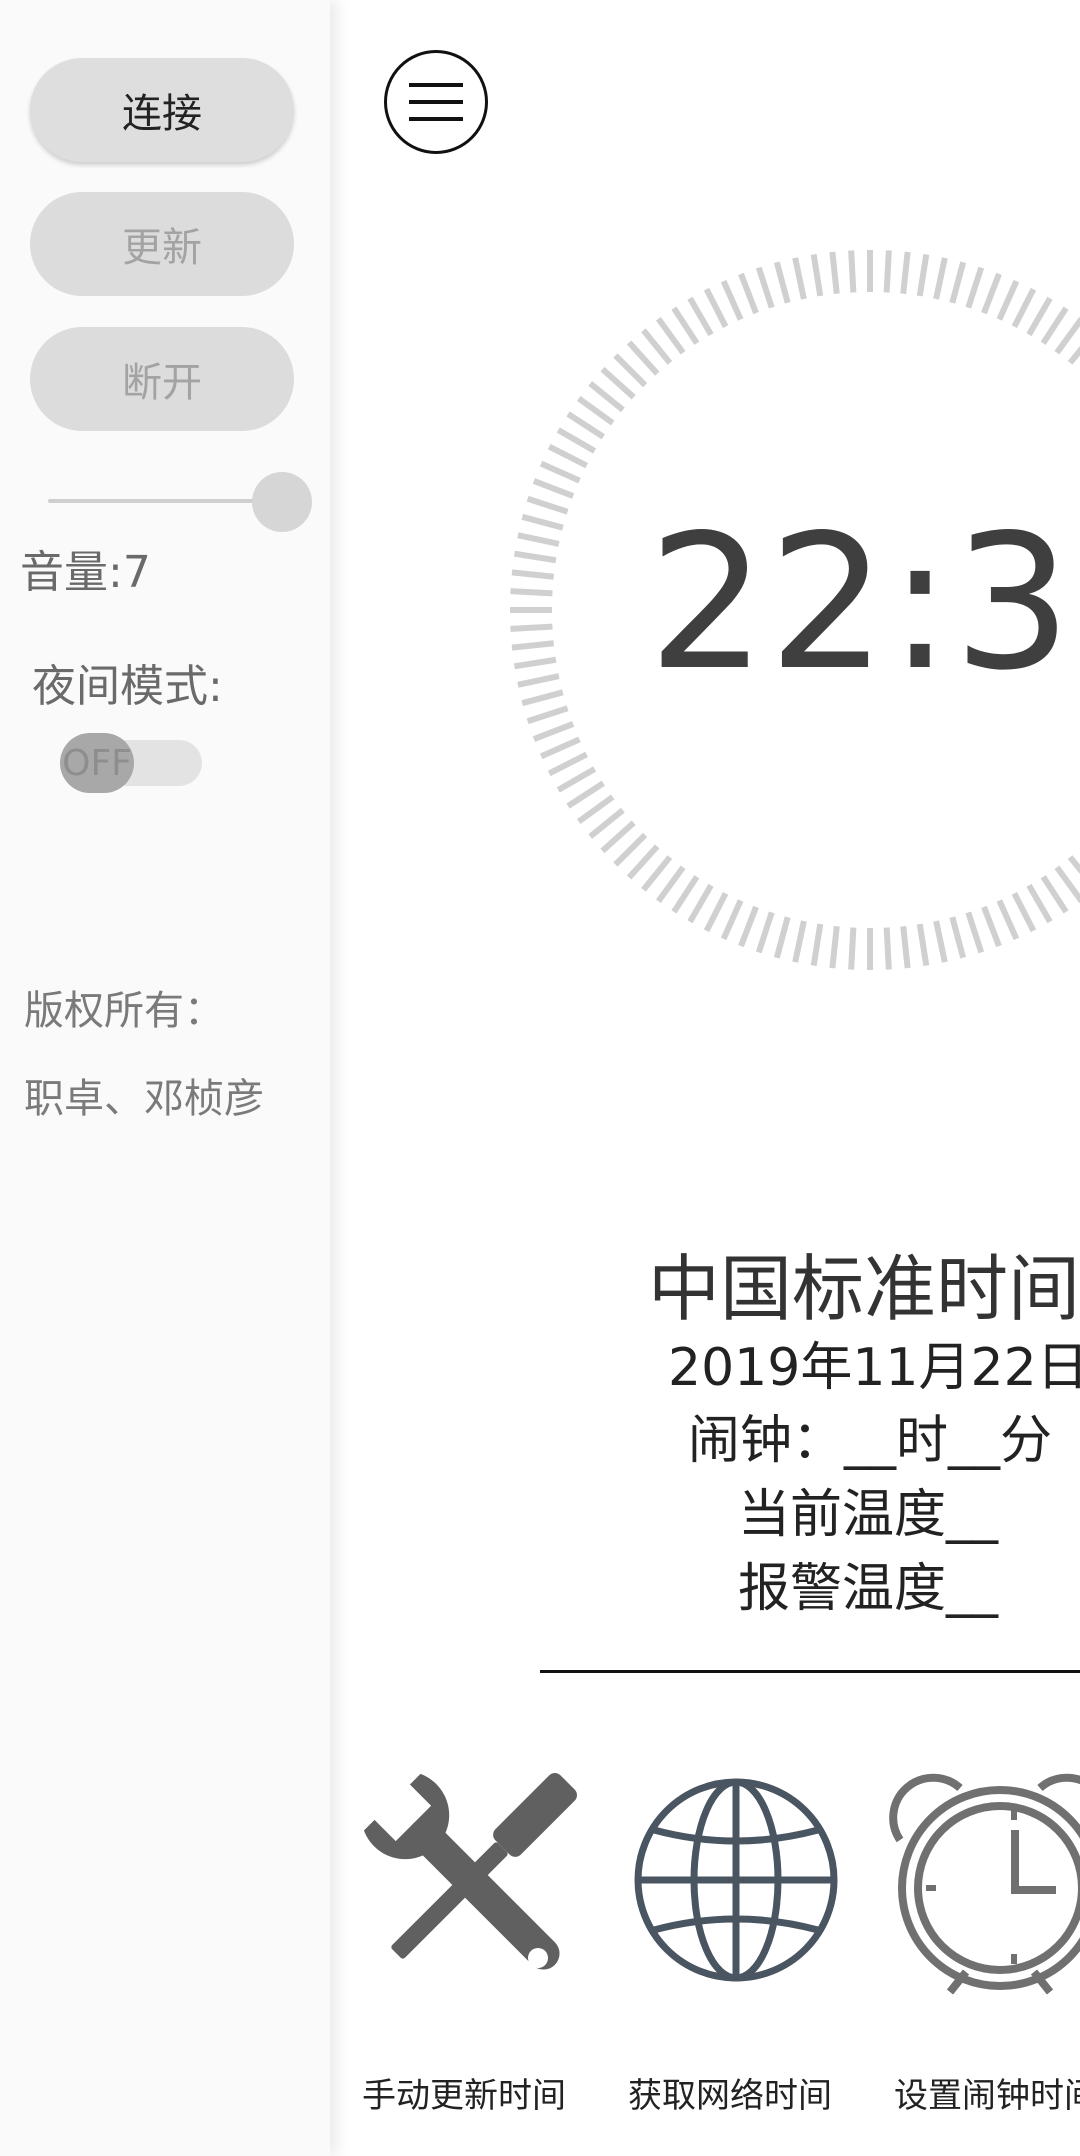 The width and height of the screenshot is (1080, 2156). Describe the element at coordinates (870, 1441) in the screenshot. I see `alarm-text: 闹钟：__时__分` at that location.